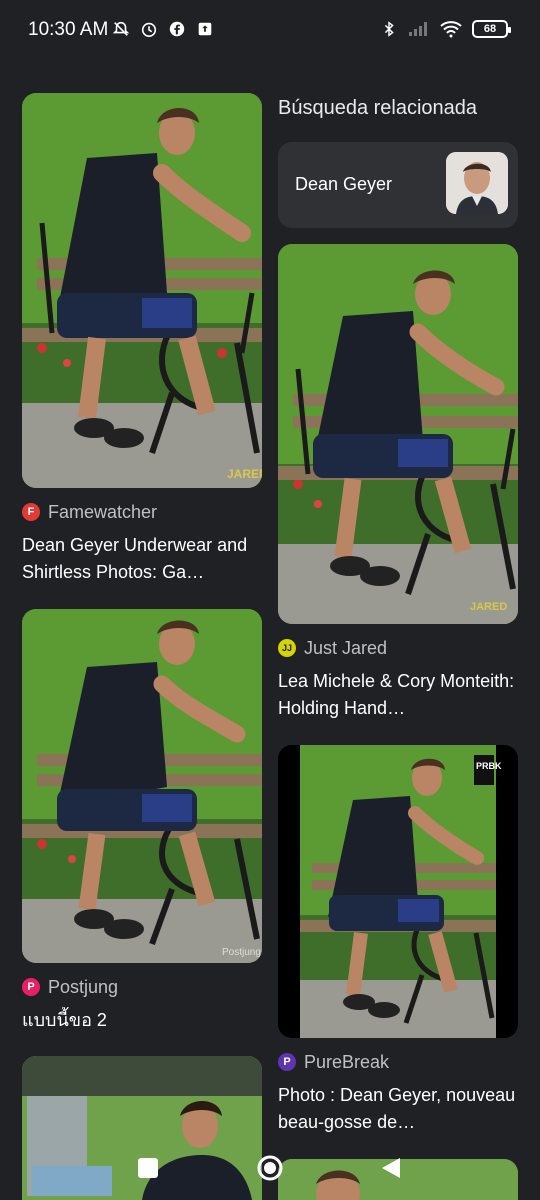 This screenshot has width=540, height=1200. What do you see at coordinates (347, 1061) in the screenshot?
I see `source-name: PureBreak` at bounding box center [347, 1061].